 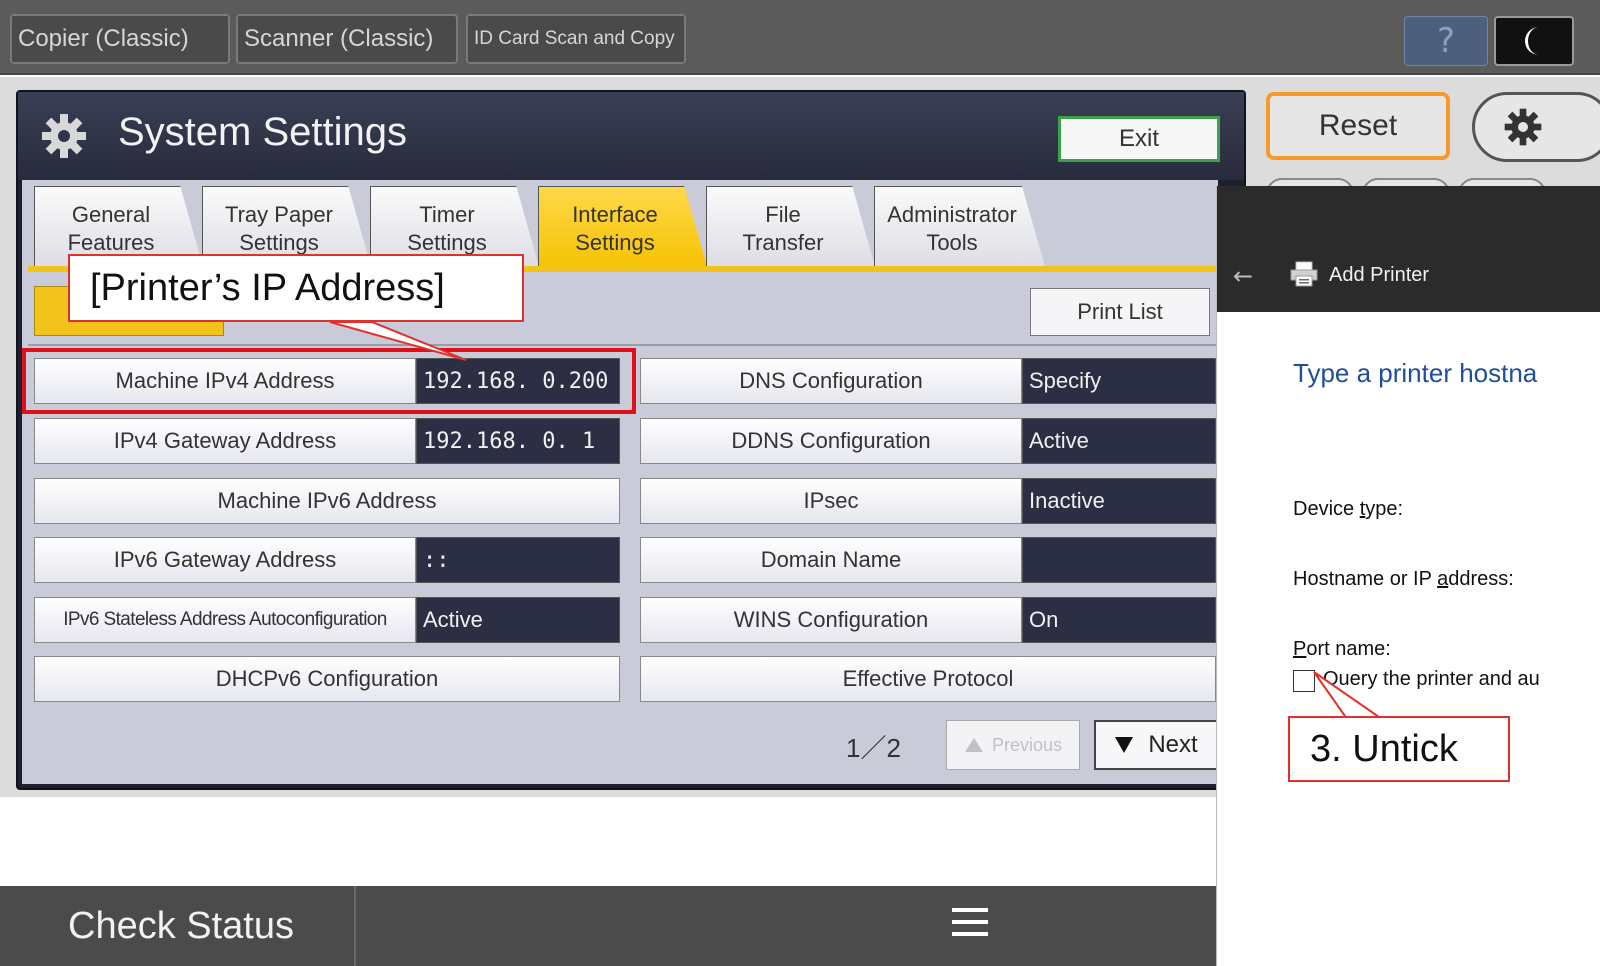 I want to click on ipsec-value: Inactive, so click(x=1119, y=501).